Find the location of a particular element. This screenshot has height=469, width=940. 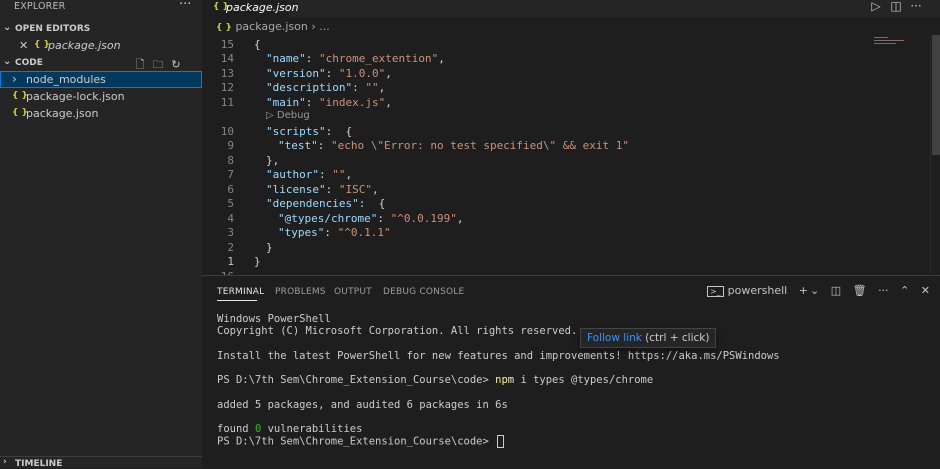

tab-problems: PROBLEMS is located at coordinates (300, 292).